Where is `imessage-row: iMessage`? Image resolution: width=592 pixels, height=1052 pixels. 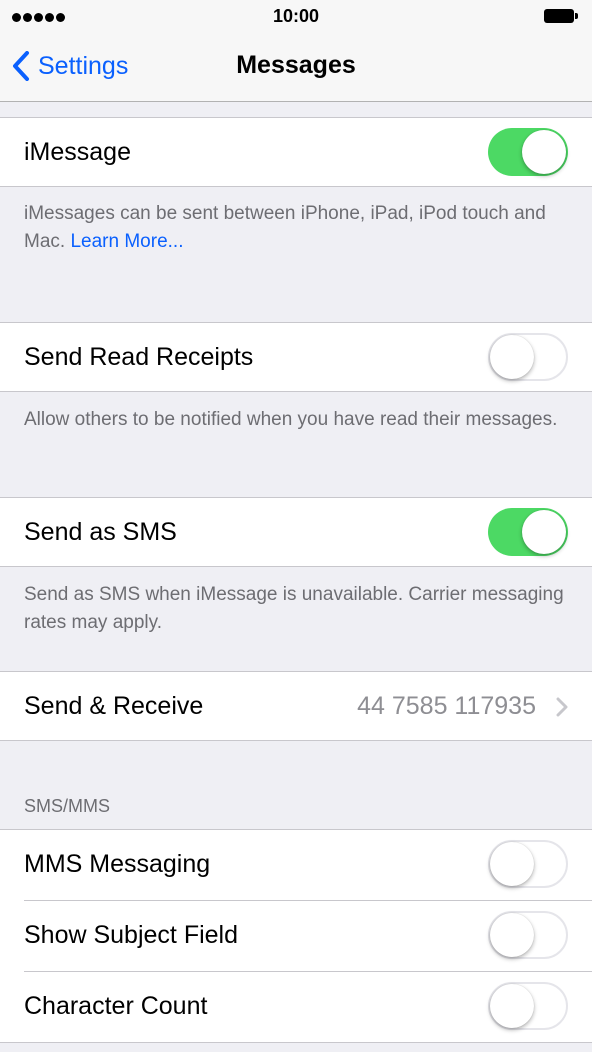
imessage-row: iMessage is located at coordinates (296, 152).